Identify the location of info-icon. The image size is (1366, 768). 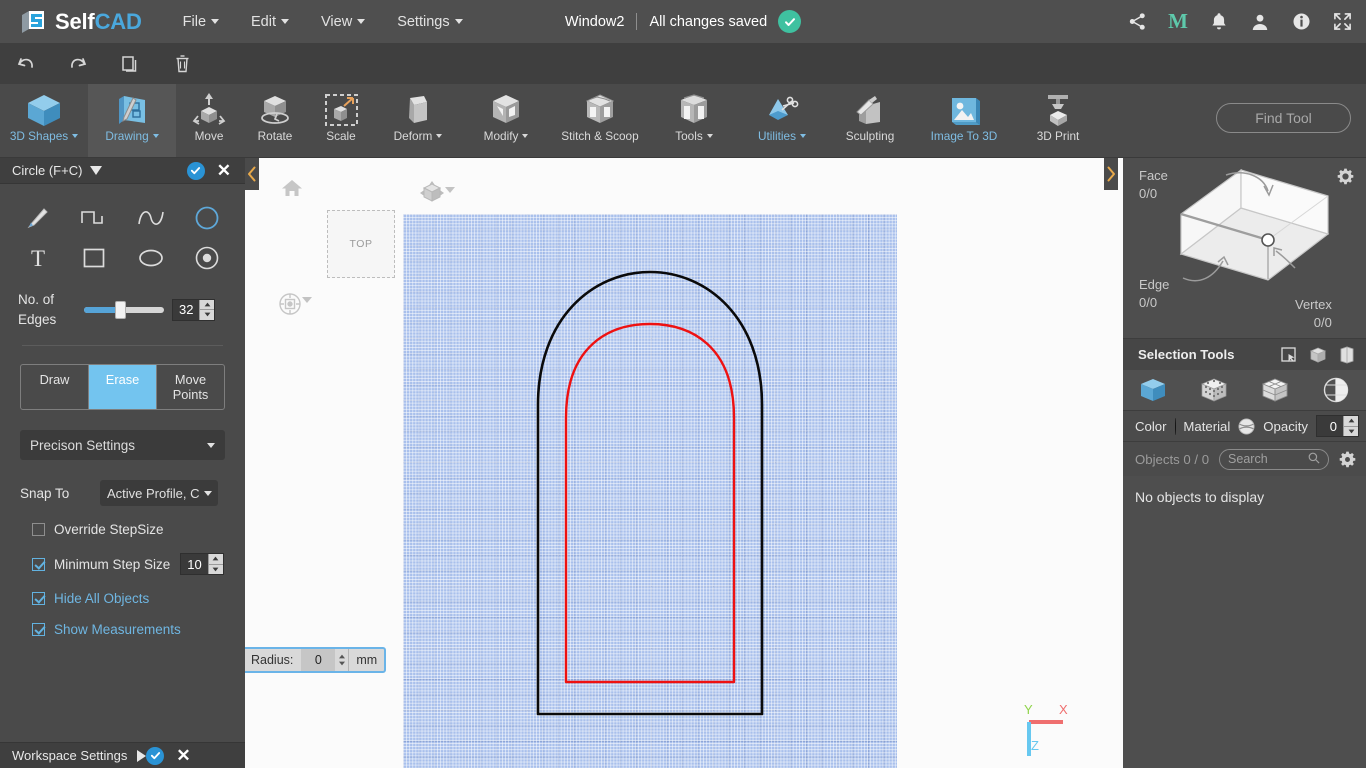
(1301, 22).